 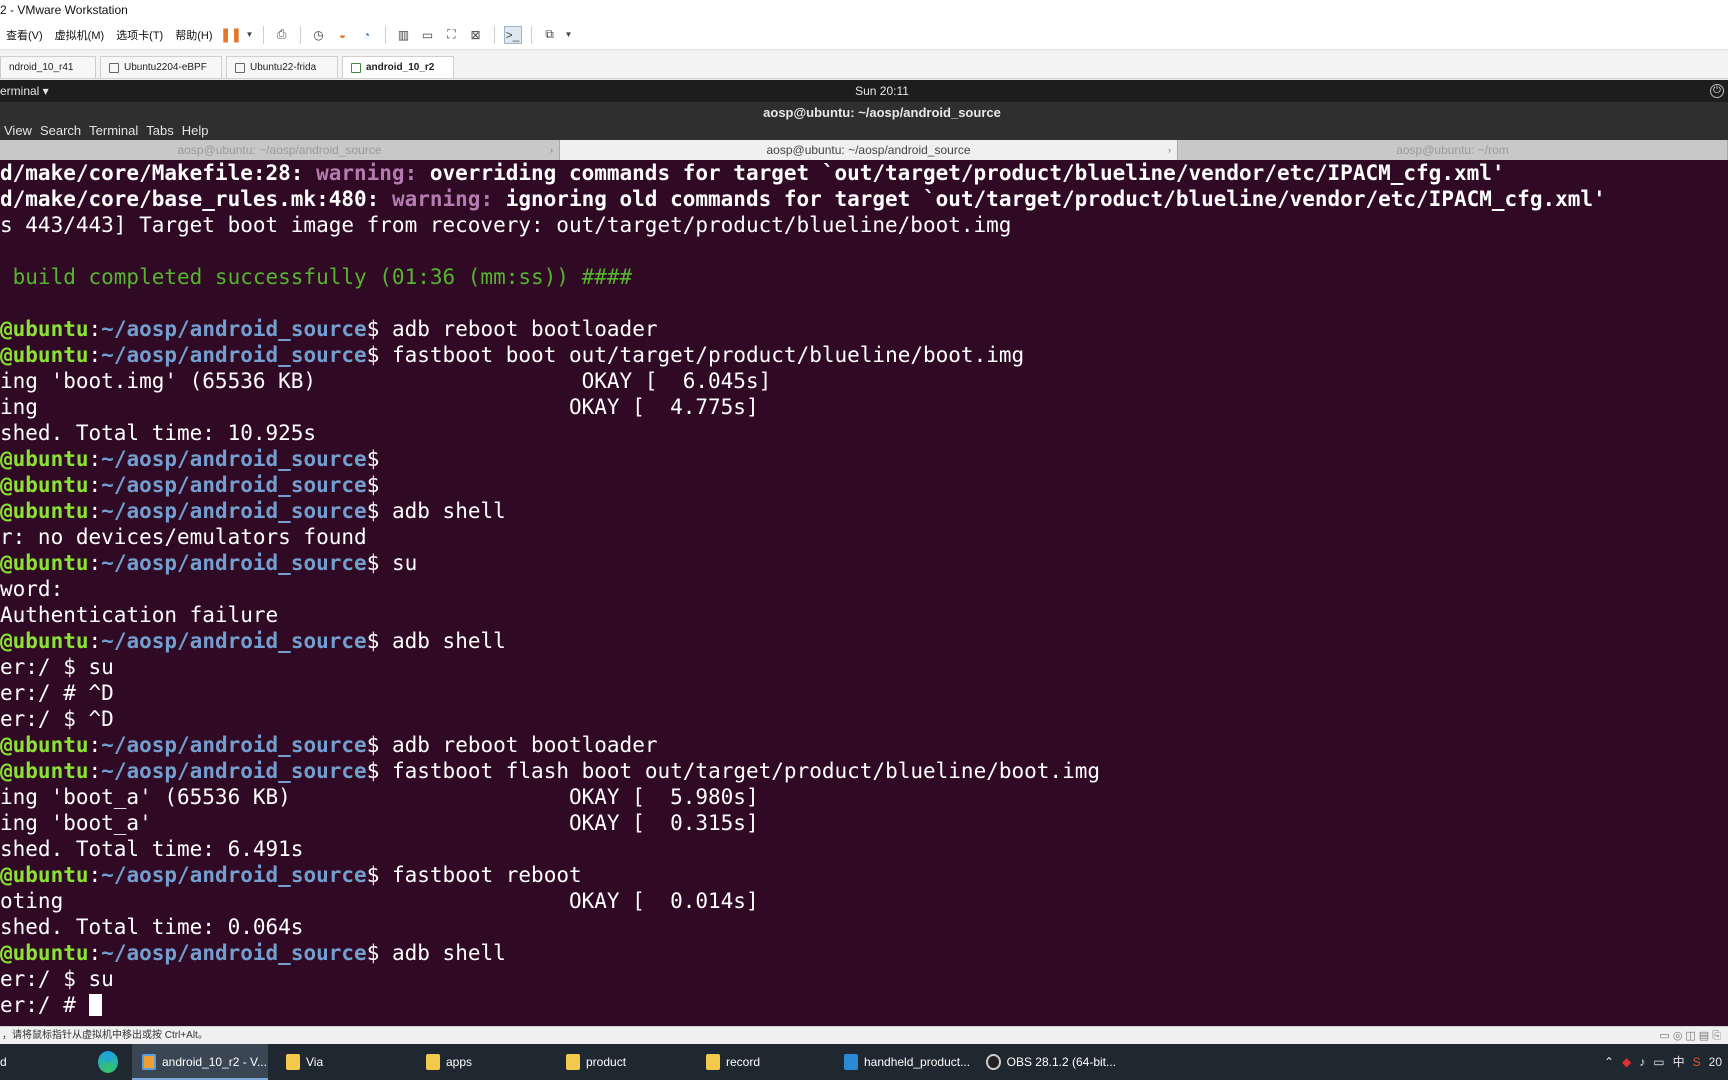 I want to click on unity-icon: ⊠, so click(x=476, y=35).